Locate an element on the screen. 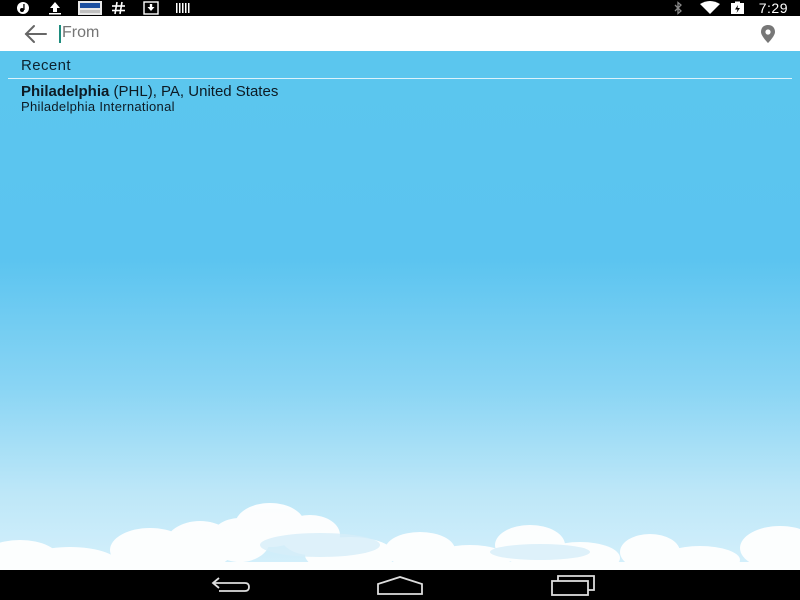 The height and width of the screenshot is (600, 800). search-header is located at coordinates (400, 33).